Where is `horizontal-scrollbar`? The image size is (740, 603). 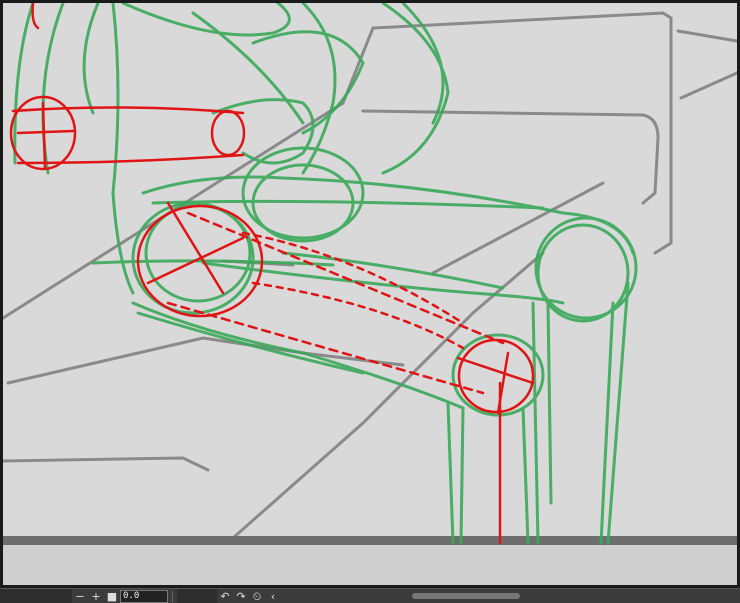 horizontal-scrollbar is located at coordinates (516, 596).